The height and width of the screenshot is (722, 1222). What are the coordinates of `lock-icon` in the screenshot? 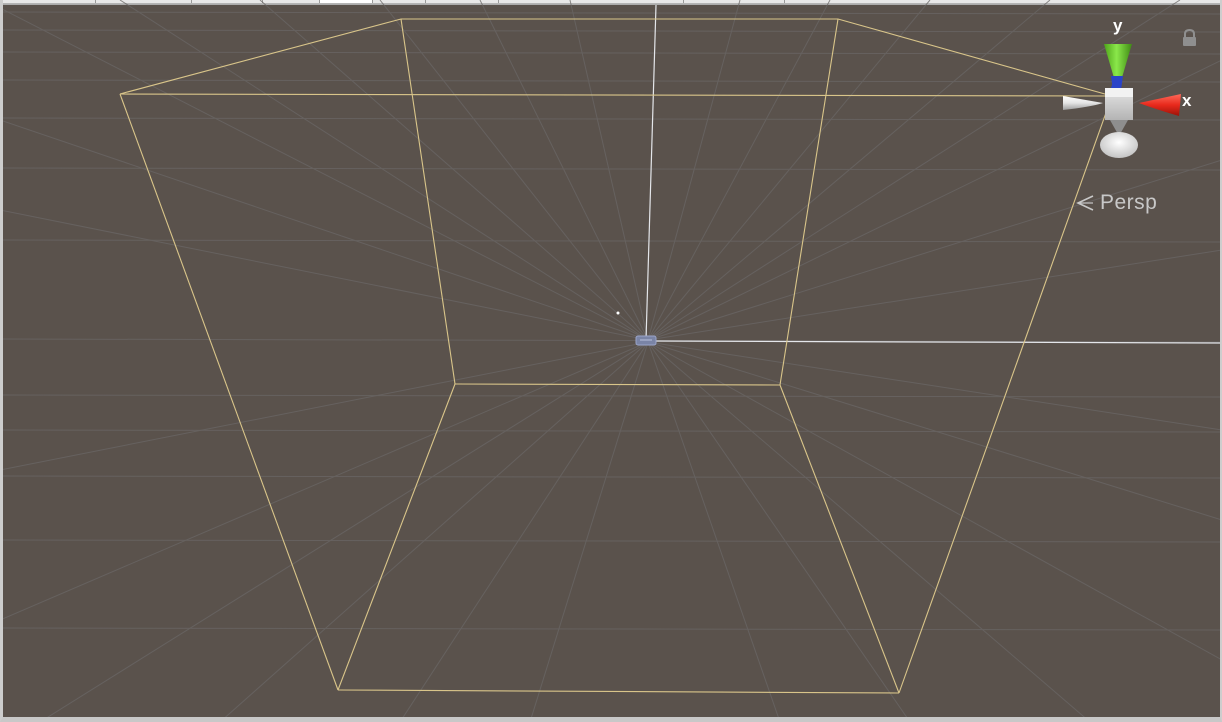 It's located at (1189, 38).